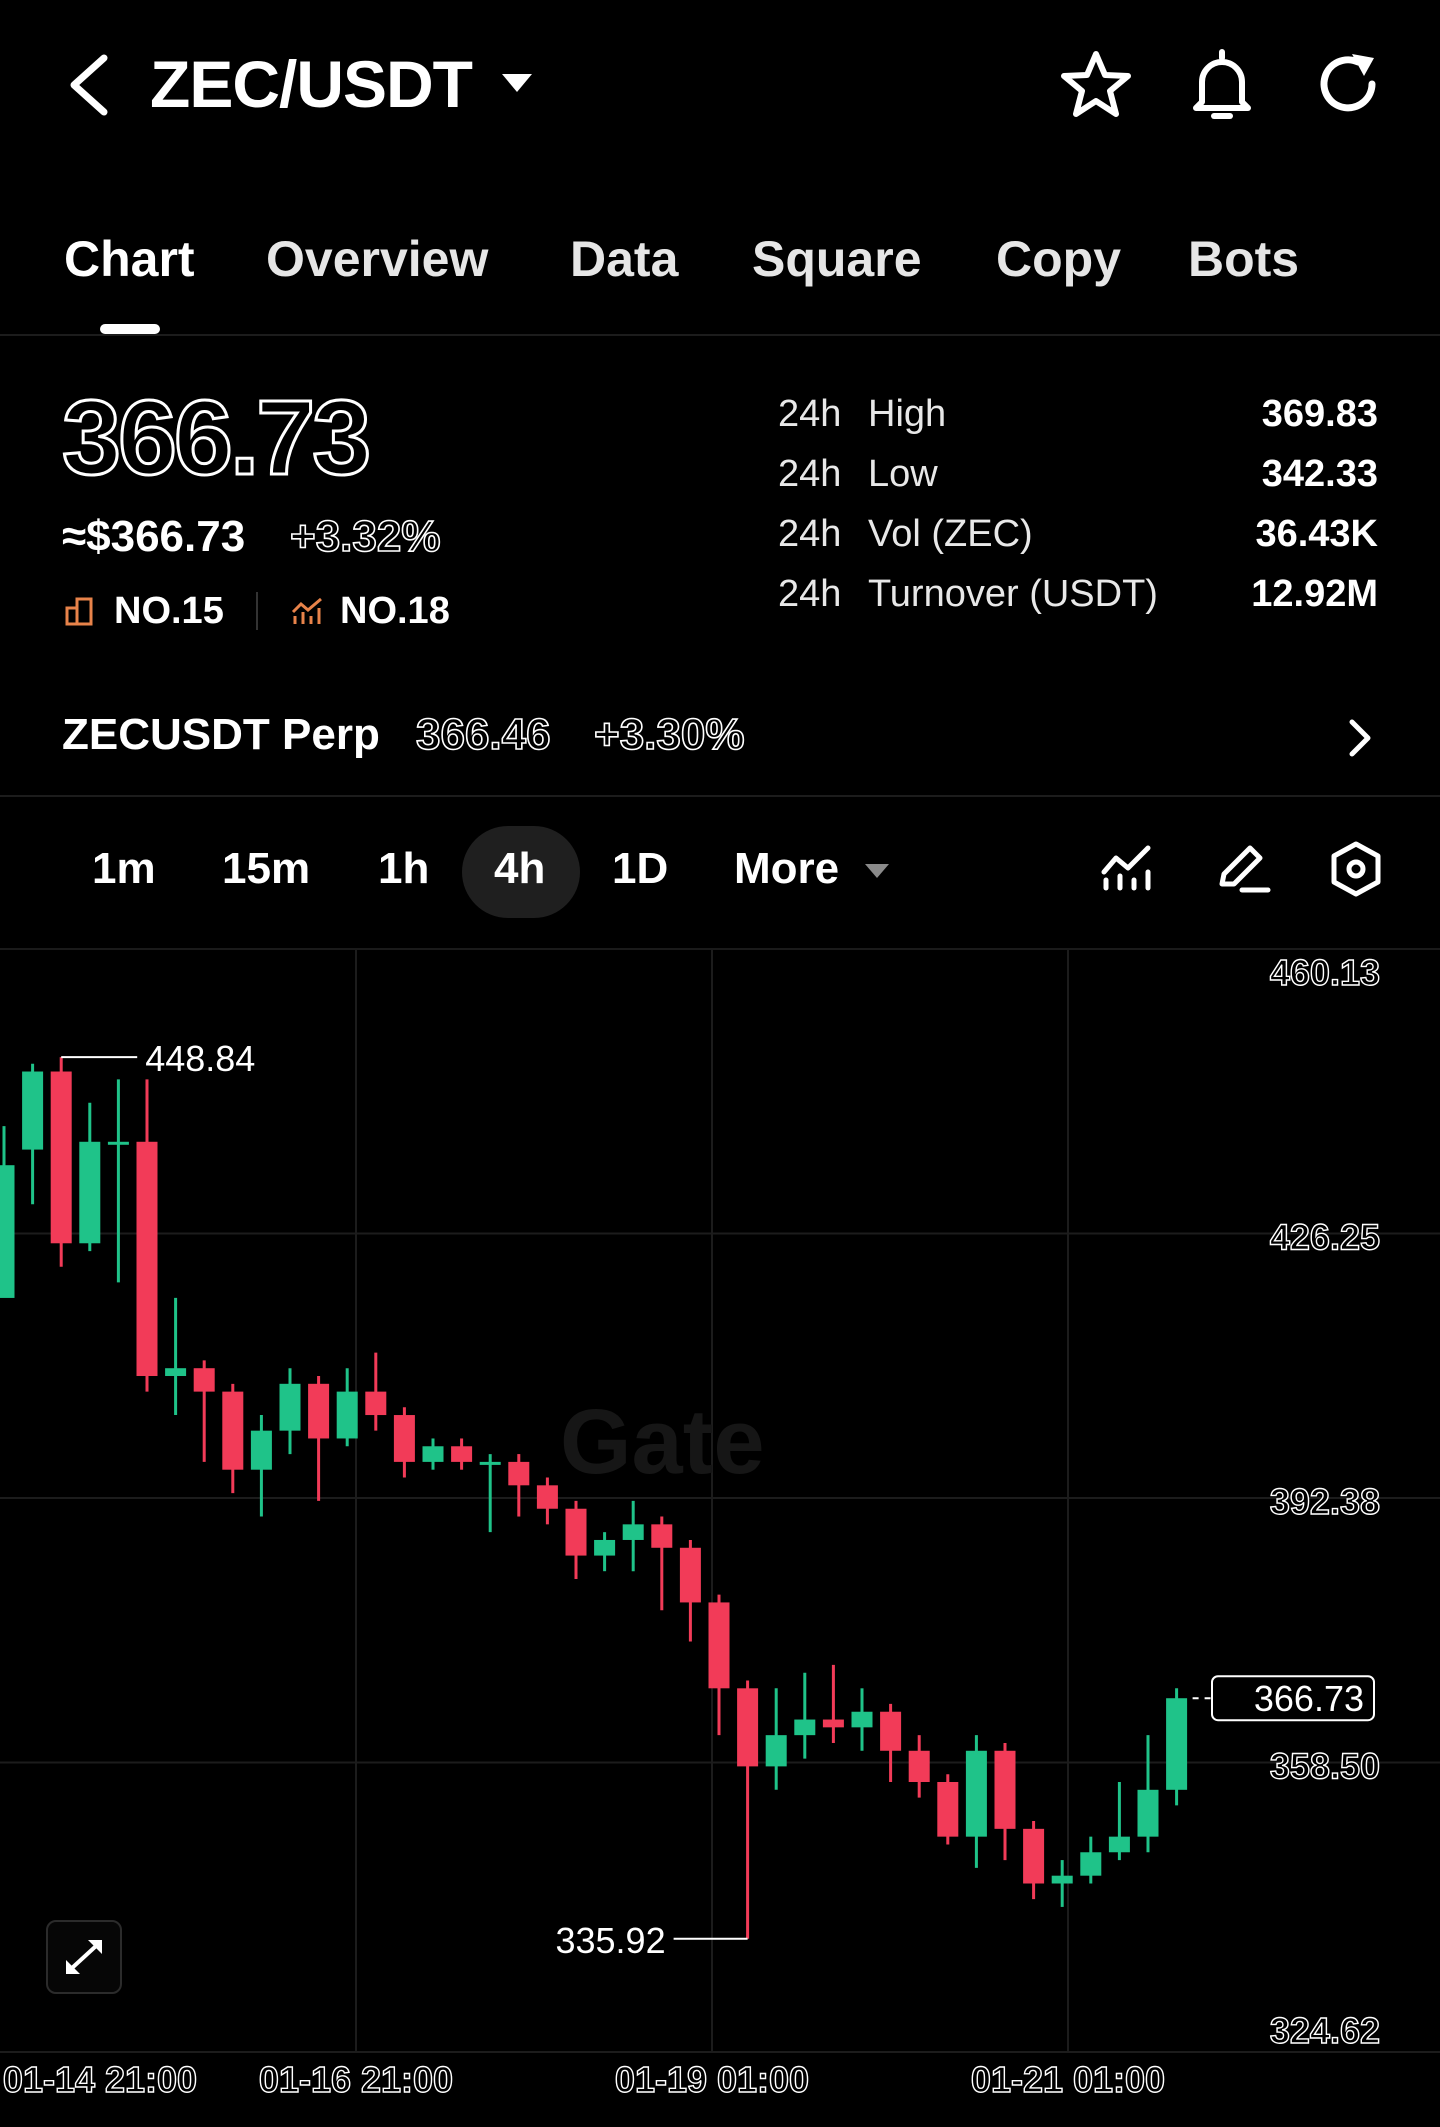  What do you see at coordinates (1068, 2079) in the screenshot?
I see `x-axis-tick-label: 01-21 01:00` at bounding box center [1068, 2079].